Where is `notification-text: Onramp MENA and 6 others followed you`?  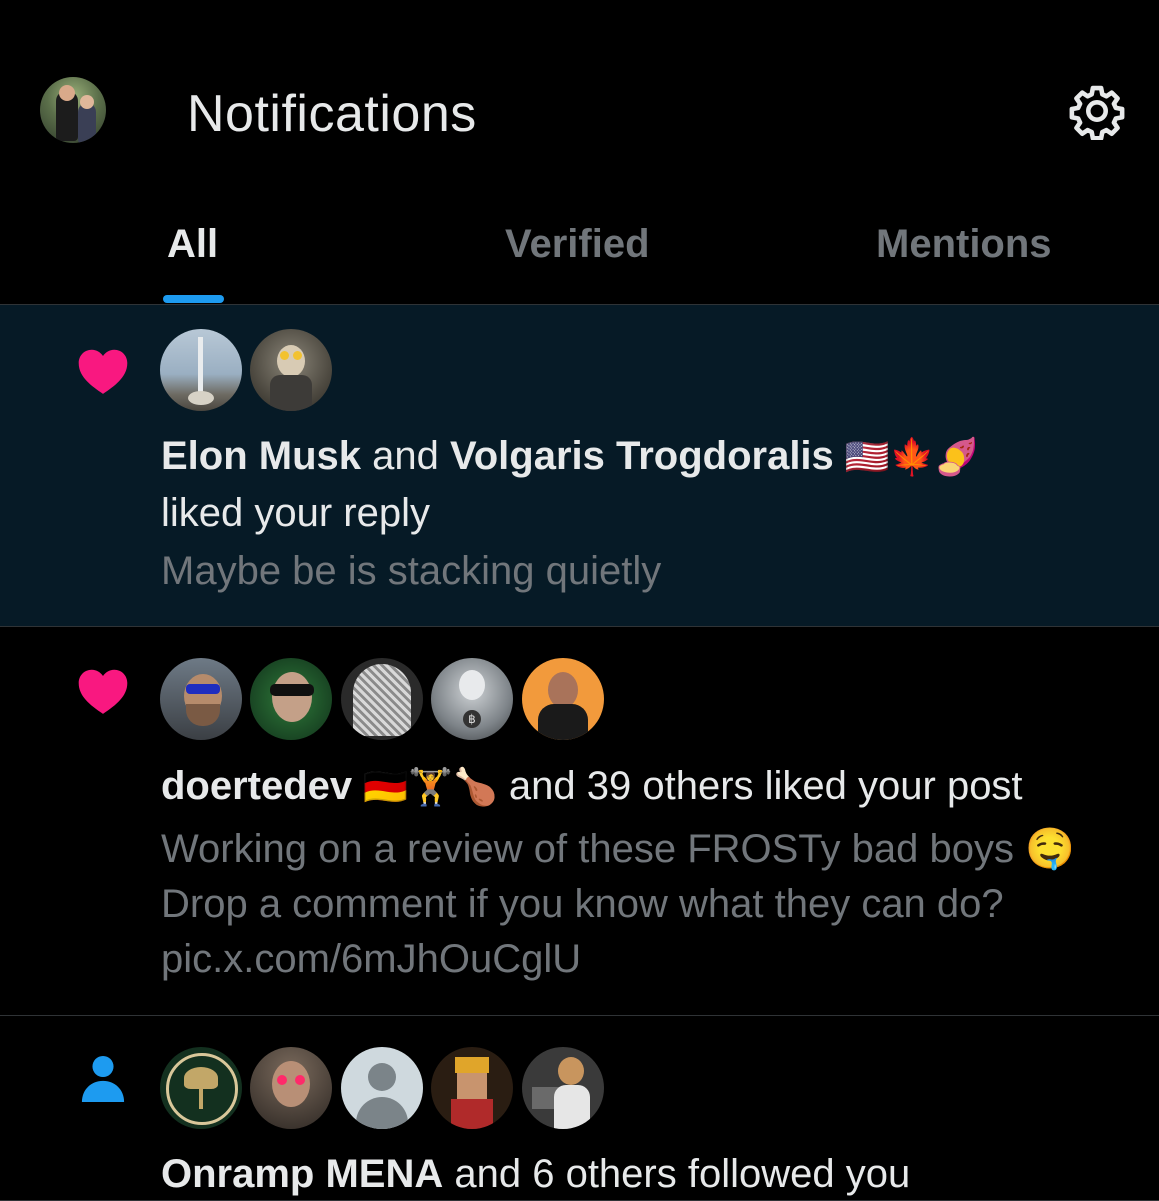 notification-text: Onramp MENA and 6 others followed you is located at coordinates (536, 1174).